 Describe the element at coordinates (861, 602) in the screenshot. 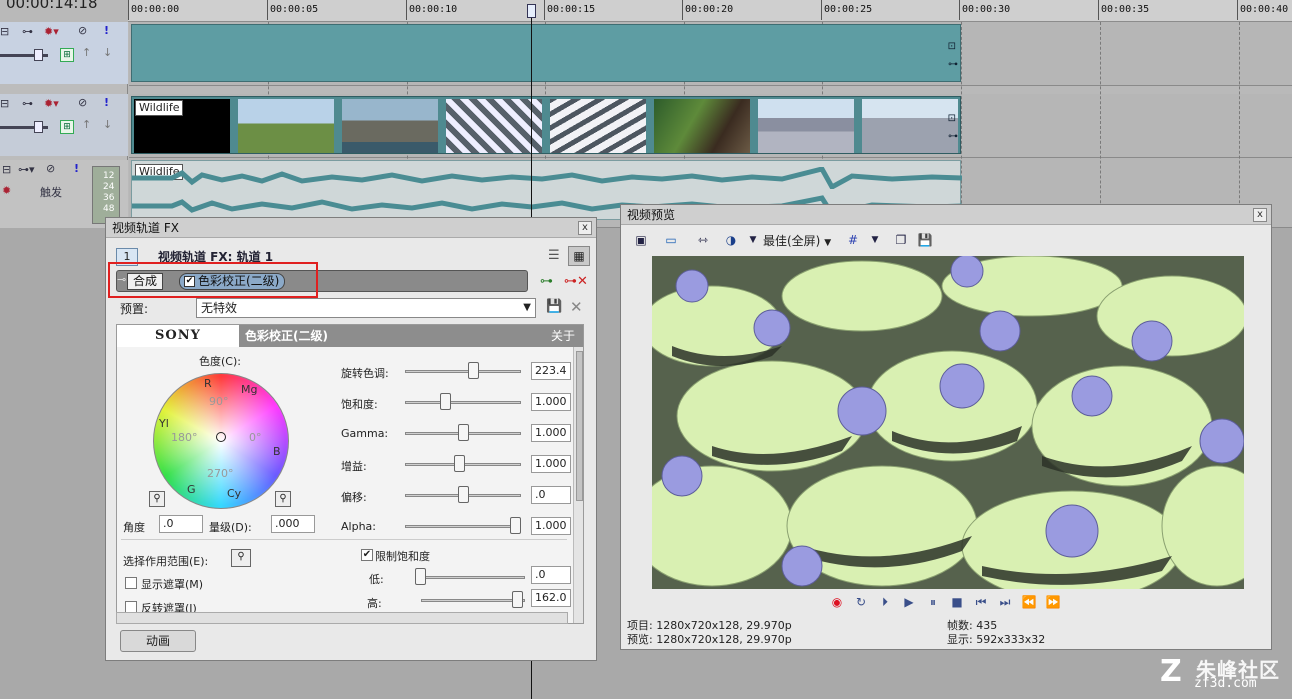

I see `loop-icon: ↻` at that location.